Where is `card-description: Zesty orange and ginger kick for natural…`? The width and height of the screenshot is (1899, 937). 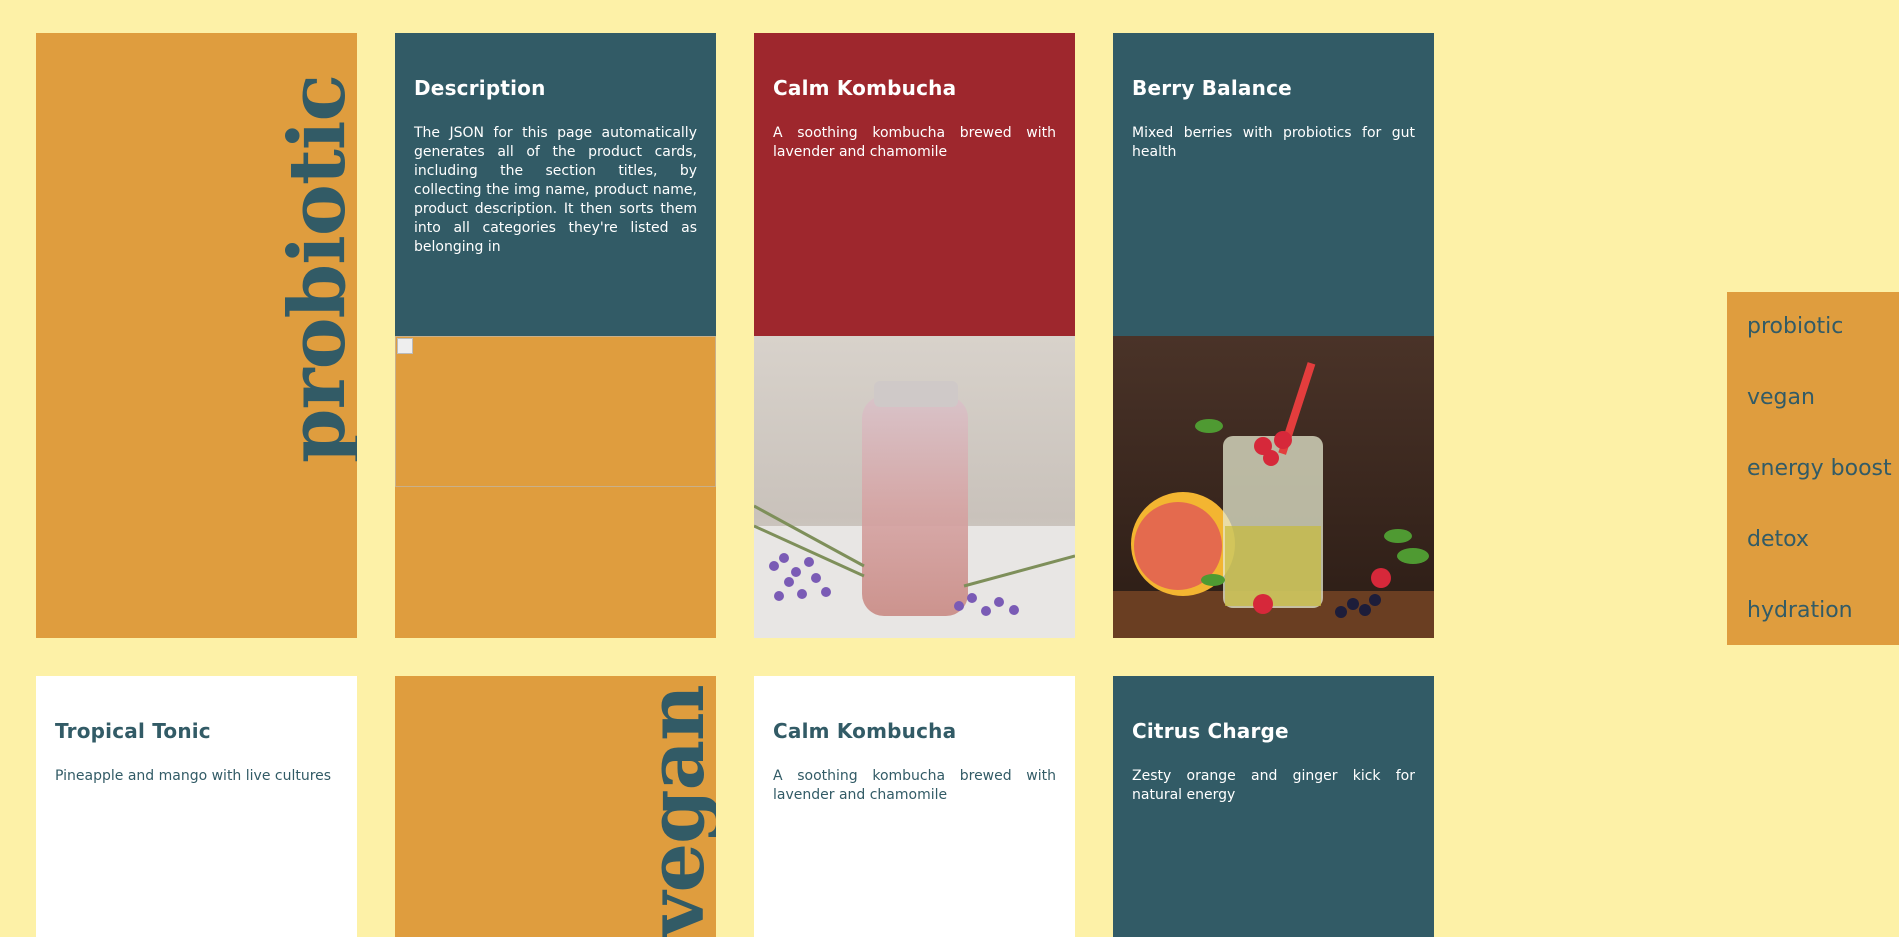
card-description: Zesty orange and ginger kick for natural… is located at coordinates (1273, 785).